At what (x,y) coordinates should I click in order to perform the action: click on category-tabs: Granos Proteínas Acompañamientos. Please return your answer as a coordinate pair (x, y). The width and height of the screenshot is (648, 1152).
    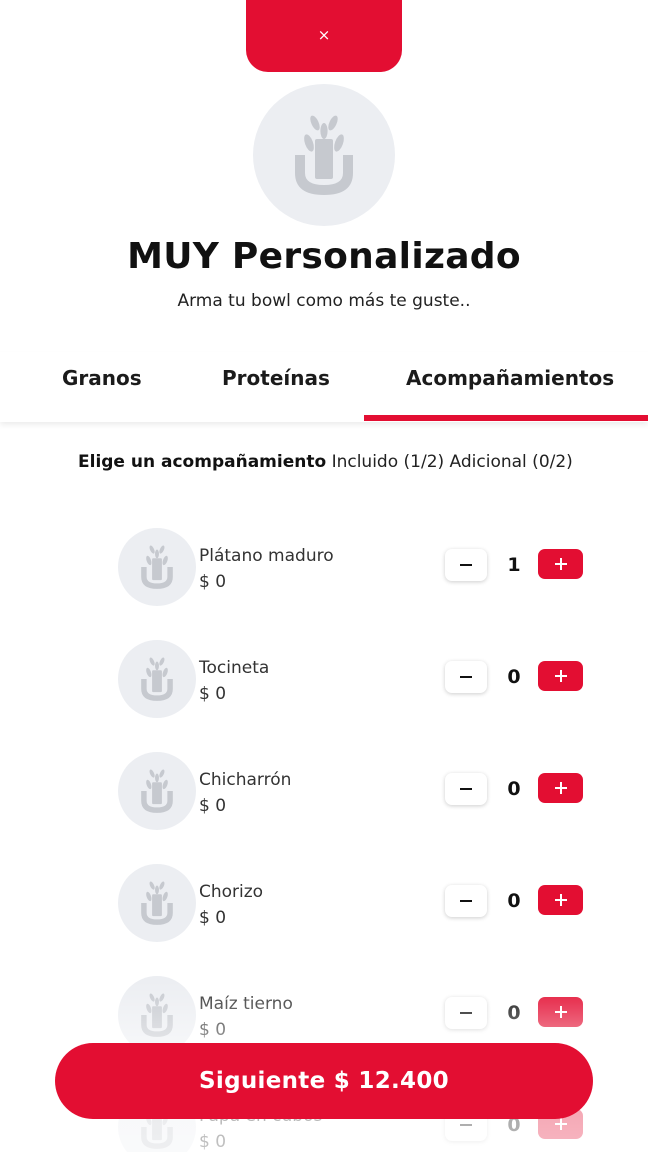
    Looking at the image, I should click on (324, 387).